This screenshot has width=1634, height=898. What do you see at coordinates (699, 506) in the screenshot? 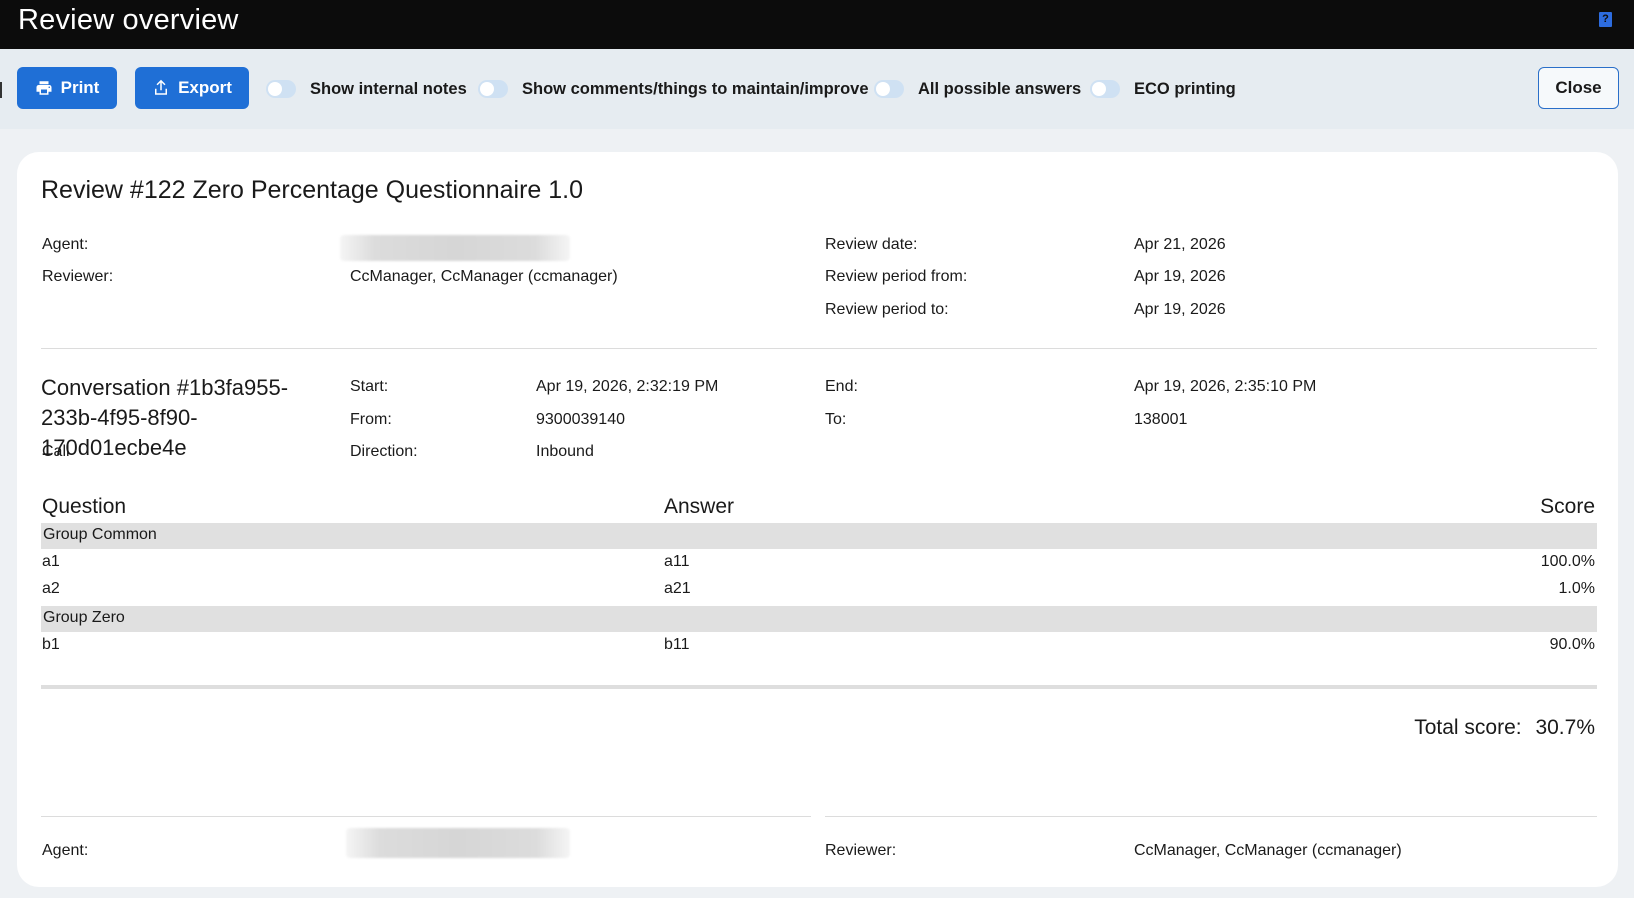
I see `answer-column-header: Answer` at bounding box center [699, 506].